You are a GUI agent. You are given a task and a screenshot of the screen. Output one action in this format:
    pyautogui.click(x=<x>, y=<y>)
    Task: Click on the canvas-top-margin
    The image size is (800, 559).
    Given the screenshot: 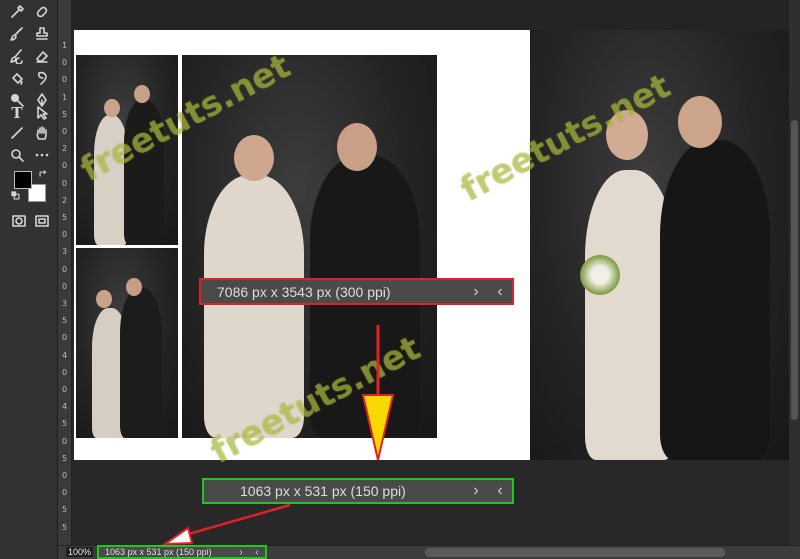 What is the action you would take?
    pyautogui.click(x=430, y=15)
    